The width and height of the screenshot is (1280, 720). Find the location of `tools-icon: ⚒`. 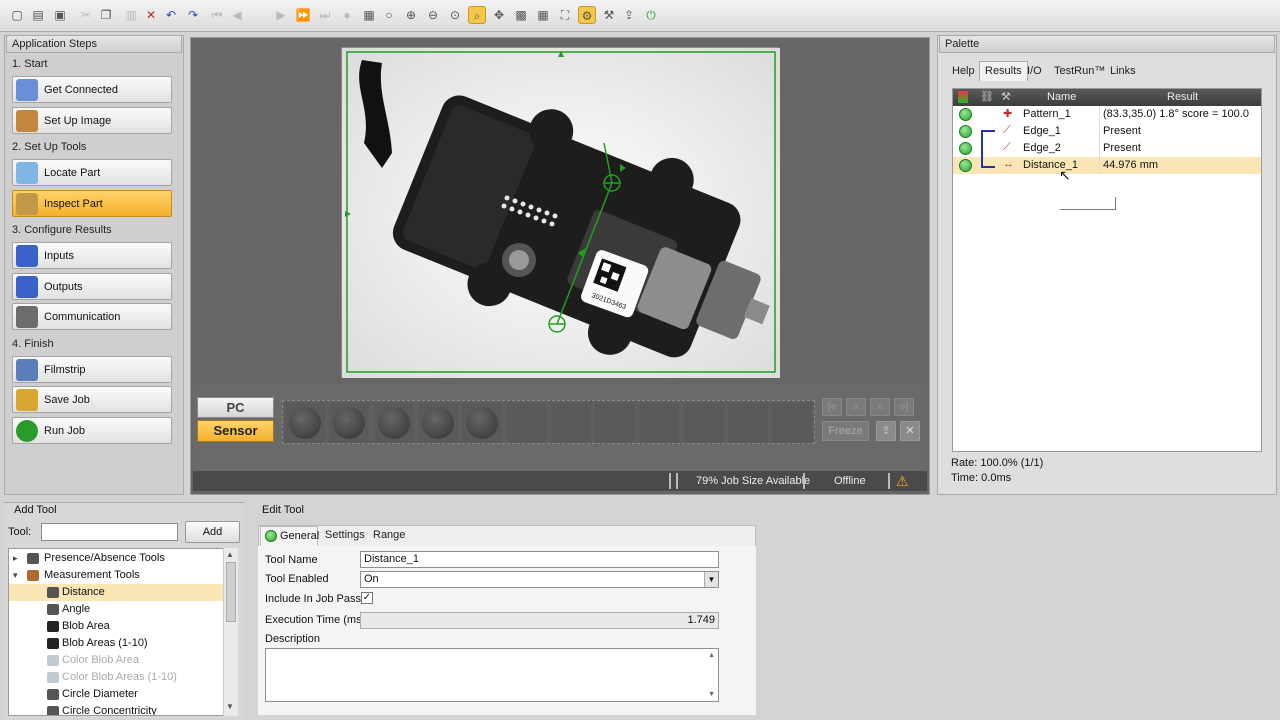

tools-icon: ⚒ is located at coordinates (609, 15).